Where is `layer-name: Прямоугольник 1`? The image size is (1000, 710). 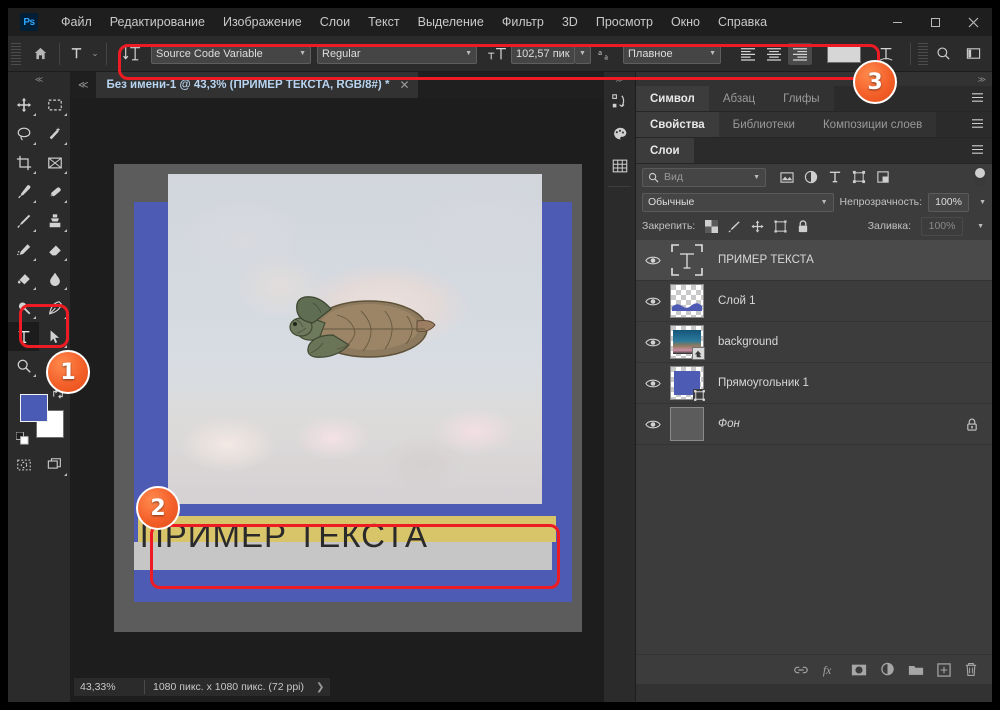
layer-name: Прямоугольник 1 is located at coordinates (763, 383).